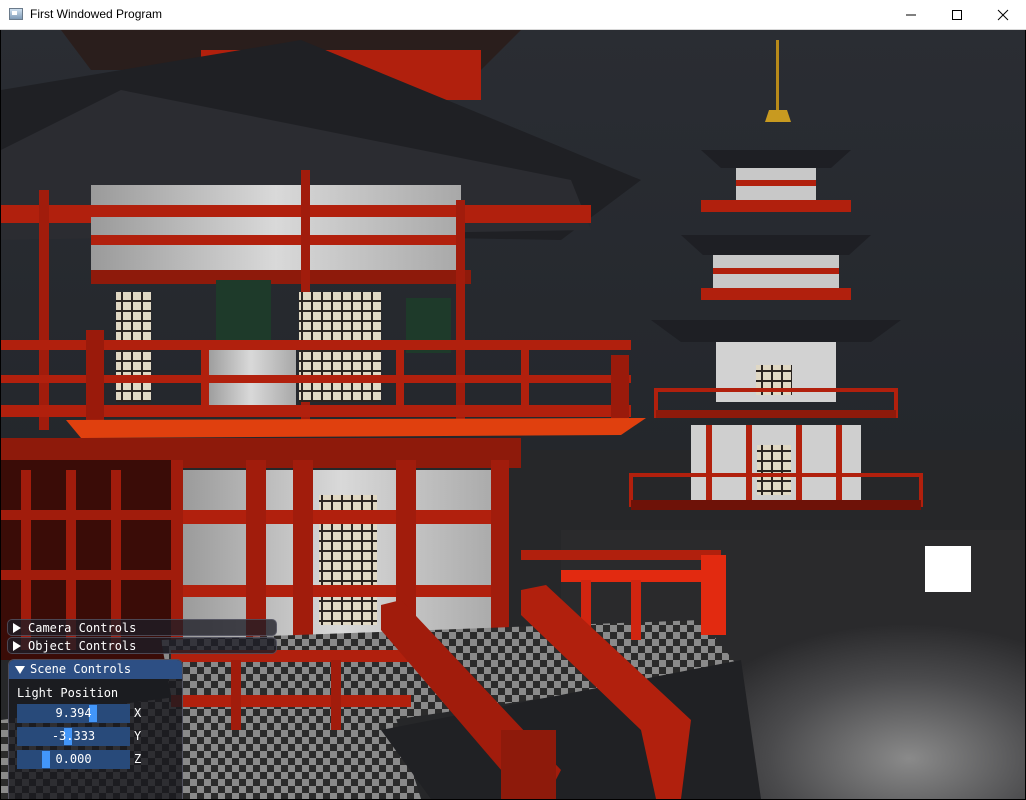  Describe the element at coordinates (948, 569) in the screenshot. I see `light-source-cube` at that location.